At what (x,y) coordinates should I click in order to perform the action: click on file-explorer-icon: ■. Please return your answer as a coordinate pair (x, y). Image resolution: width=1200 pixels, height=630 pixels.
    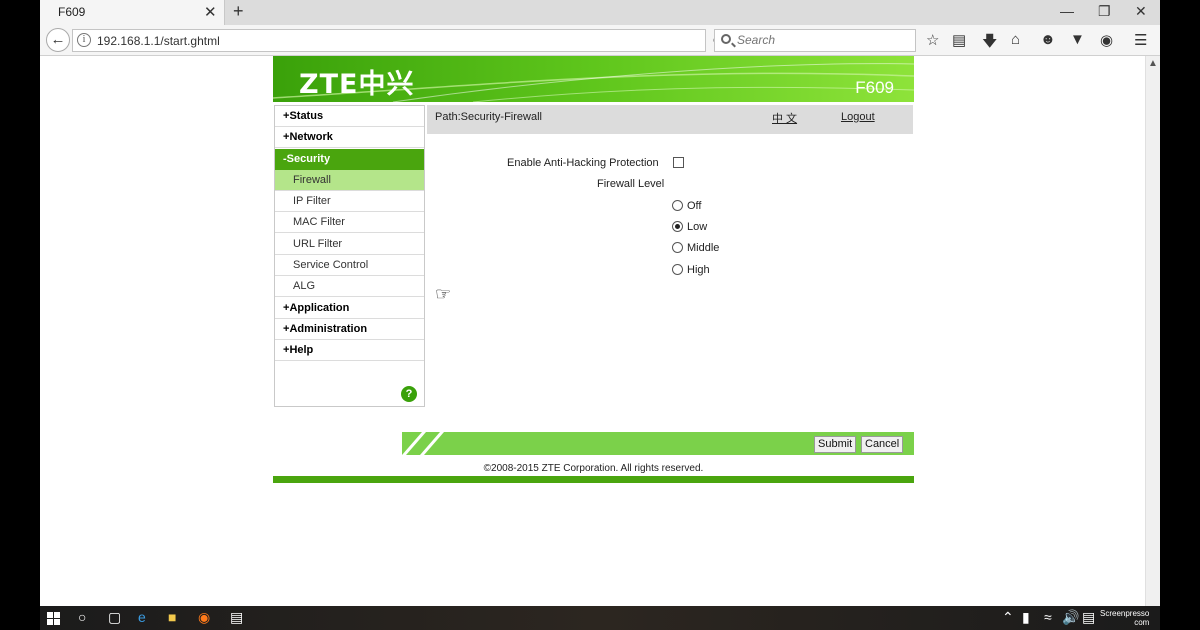
    Looking at the image, I should click on (172, 617).